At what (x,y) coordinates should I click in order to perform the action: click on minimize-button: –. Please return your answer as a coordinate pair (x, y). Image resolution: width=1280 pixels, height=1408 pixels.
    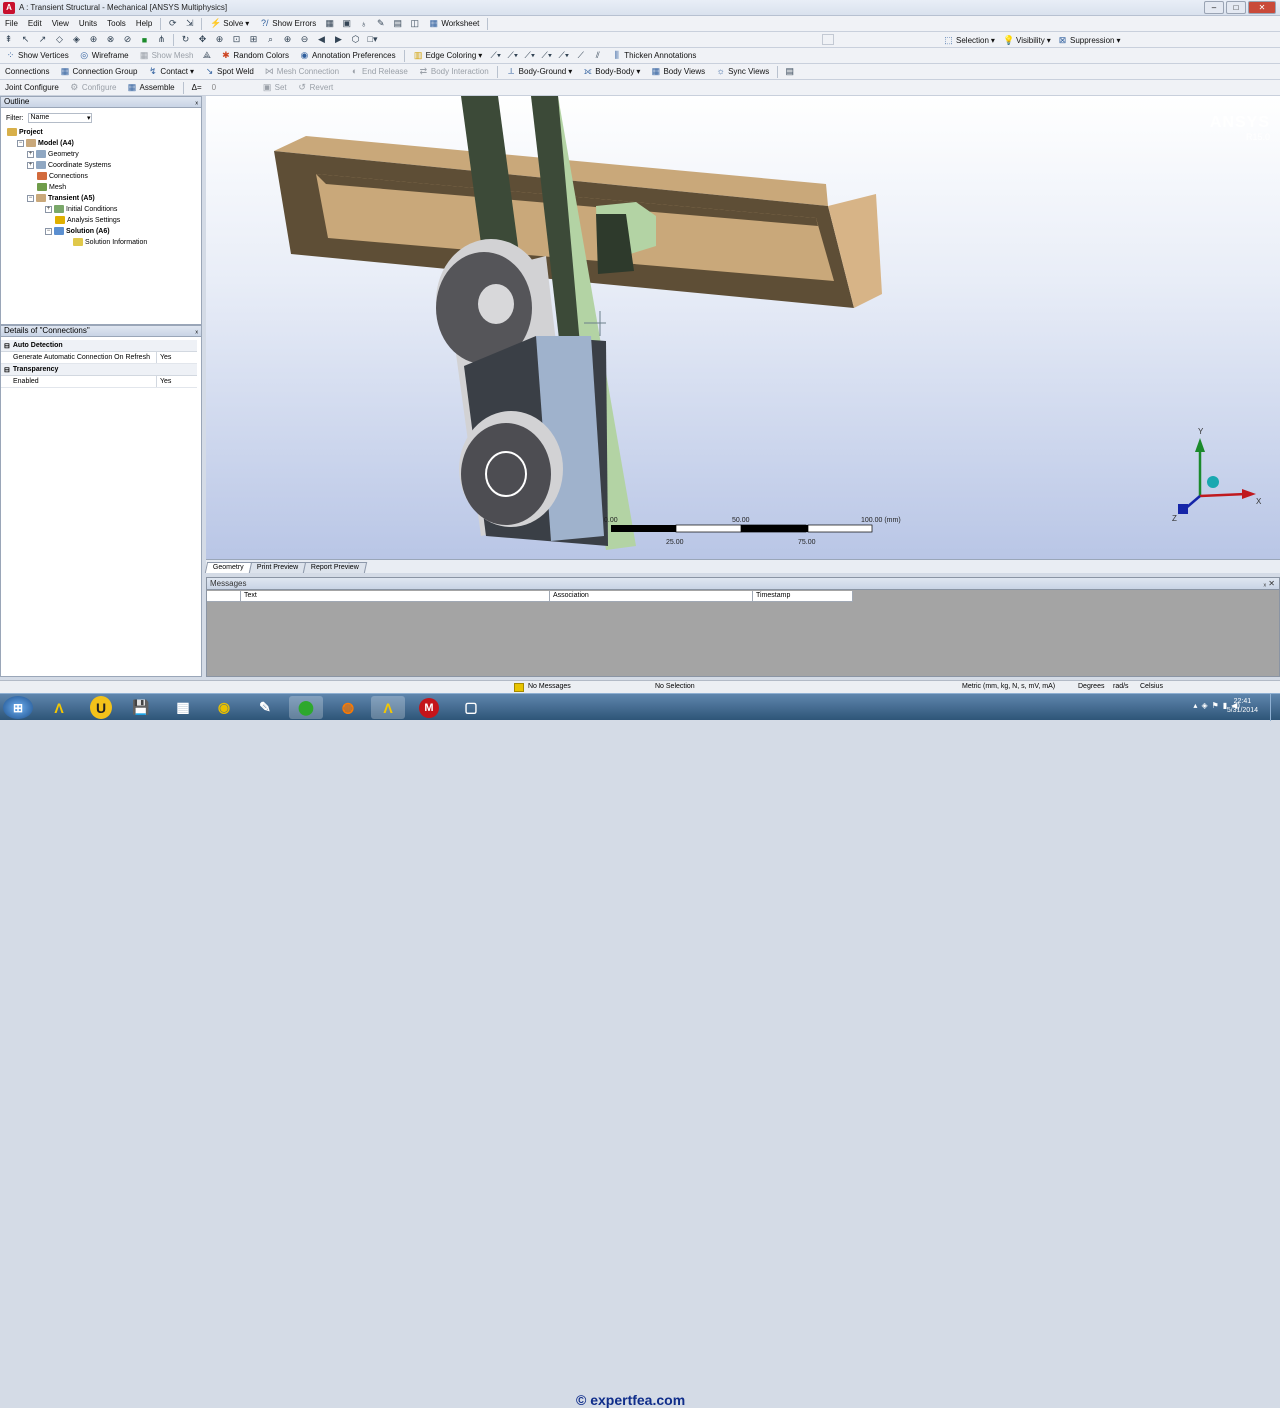
    Looking at the image, I should click on (1214, 7).